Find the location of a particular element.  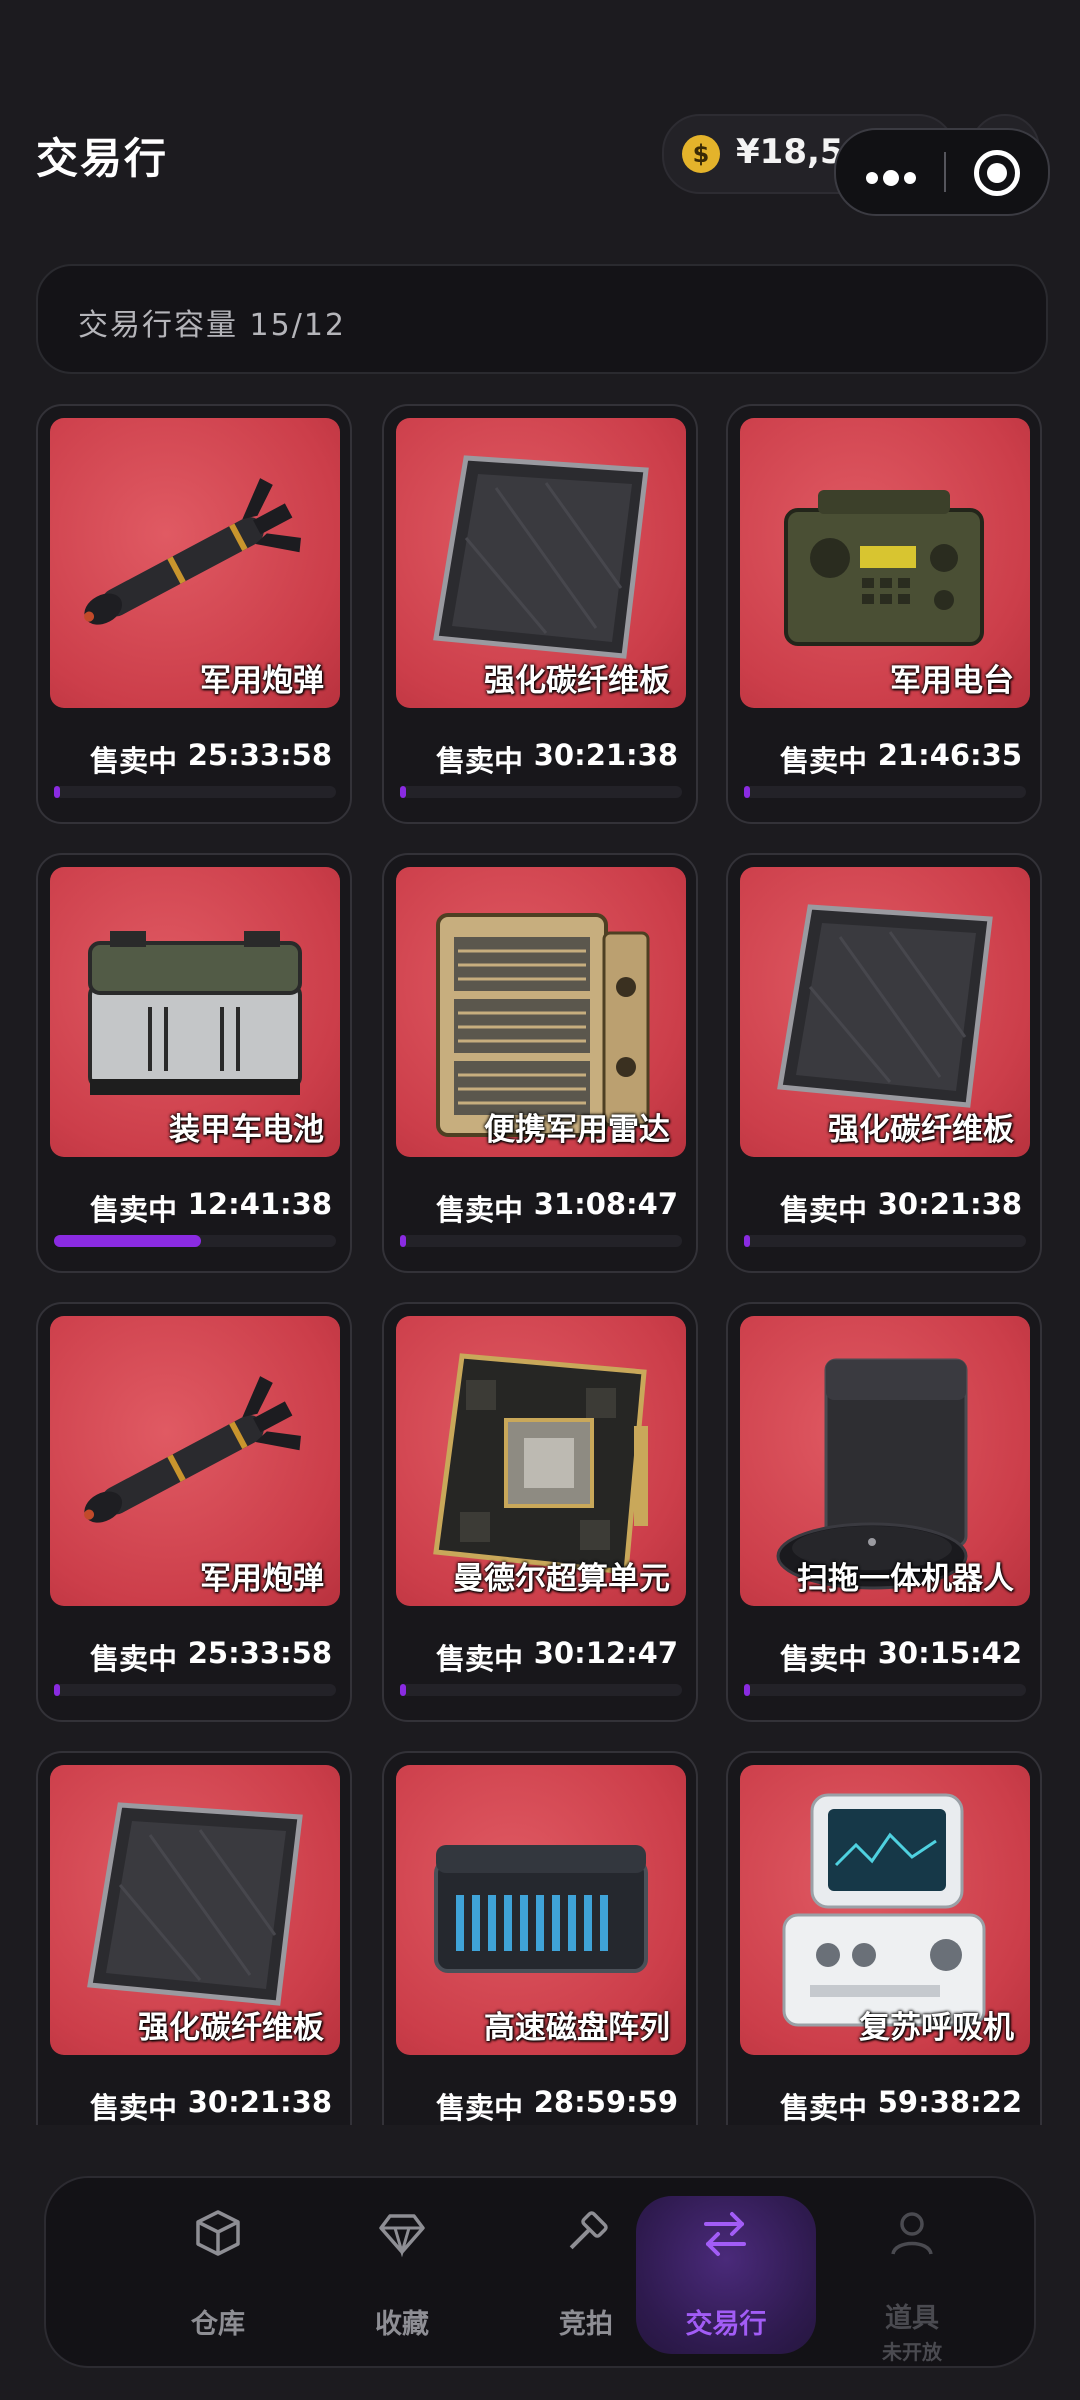

item-thumbnail: 军用电台 is located at coordinates (885, 563).